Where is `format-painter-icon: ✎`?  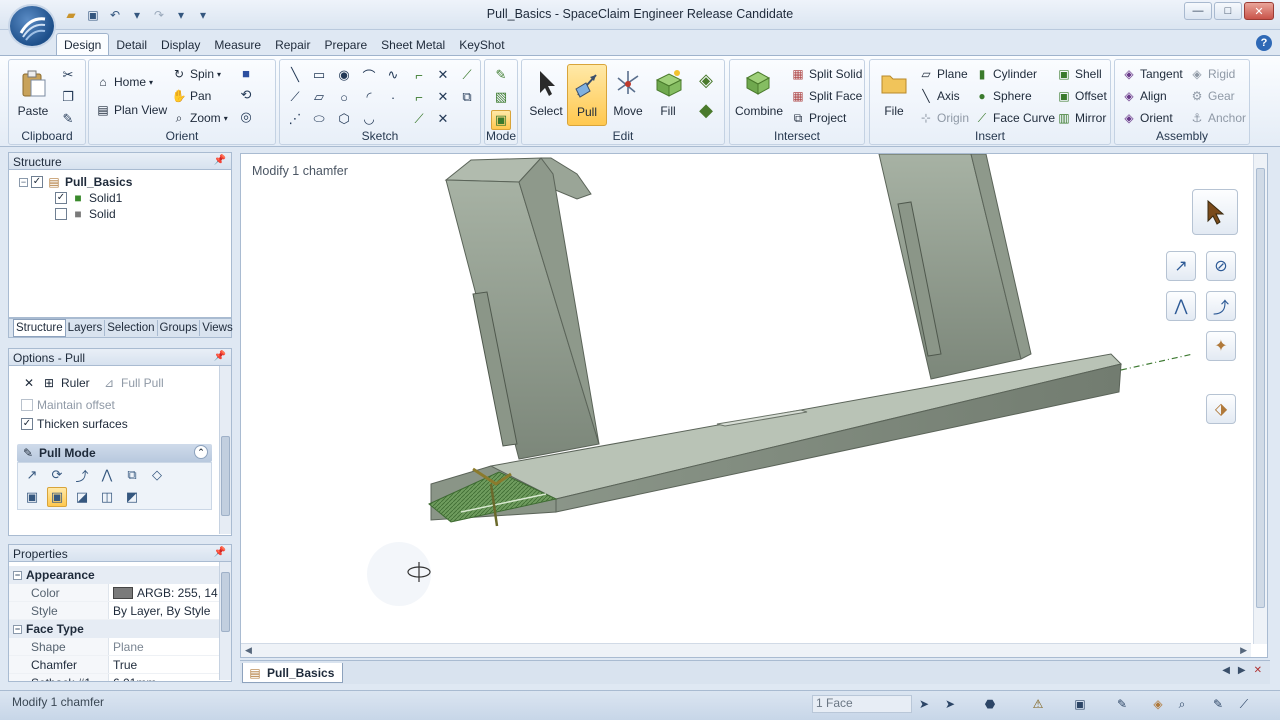 format-painter-icon: ✎ is located at coordinates (68, 119).